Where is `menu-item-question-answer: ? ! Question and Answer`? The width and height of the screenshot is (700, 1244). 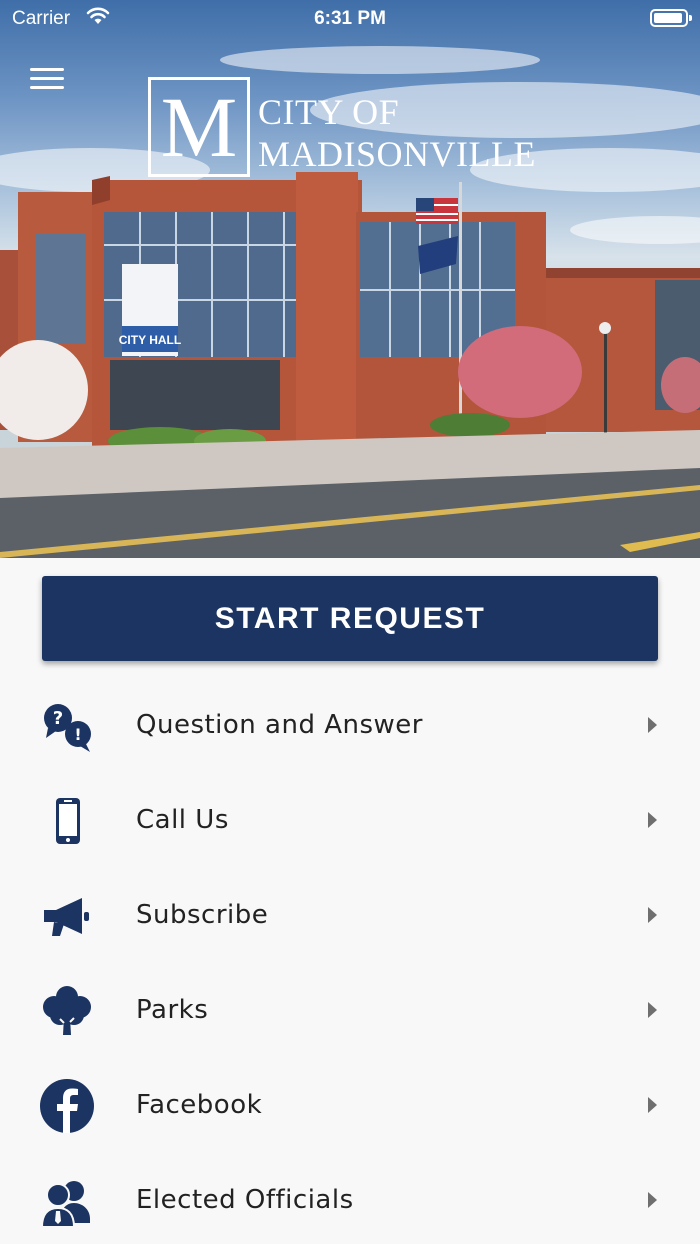
menu-item-question-answer: ? ! Question and Answer is located at coordinates (350, 725).